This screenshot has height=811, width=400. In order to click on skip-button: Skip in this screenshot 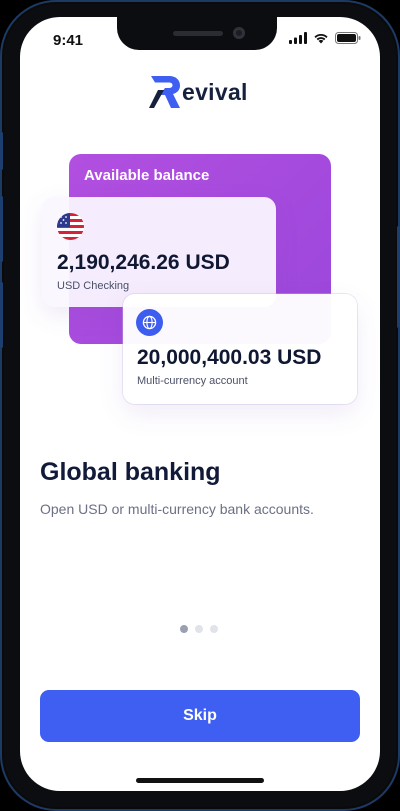, I will do `click(200, 716)`.